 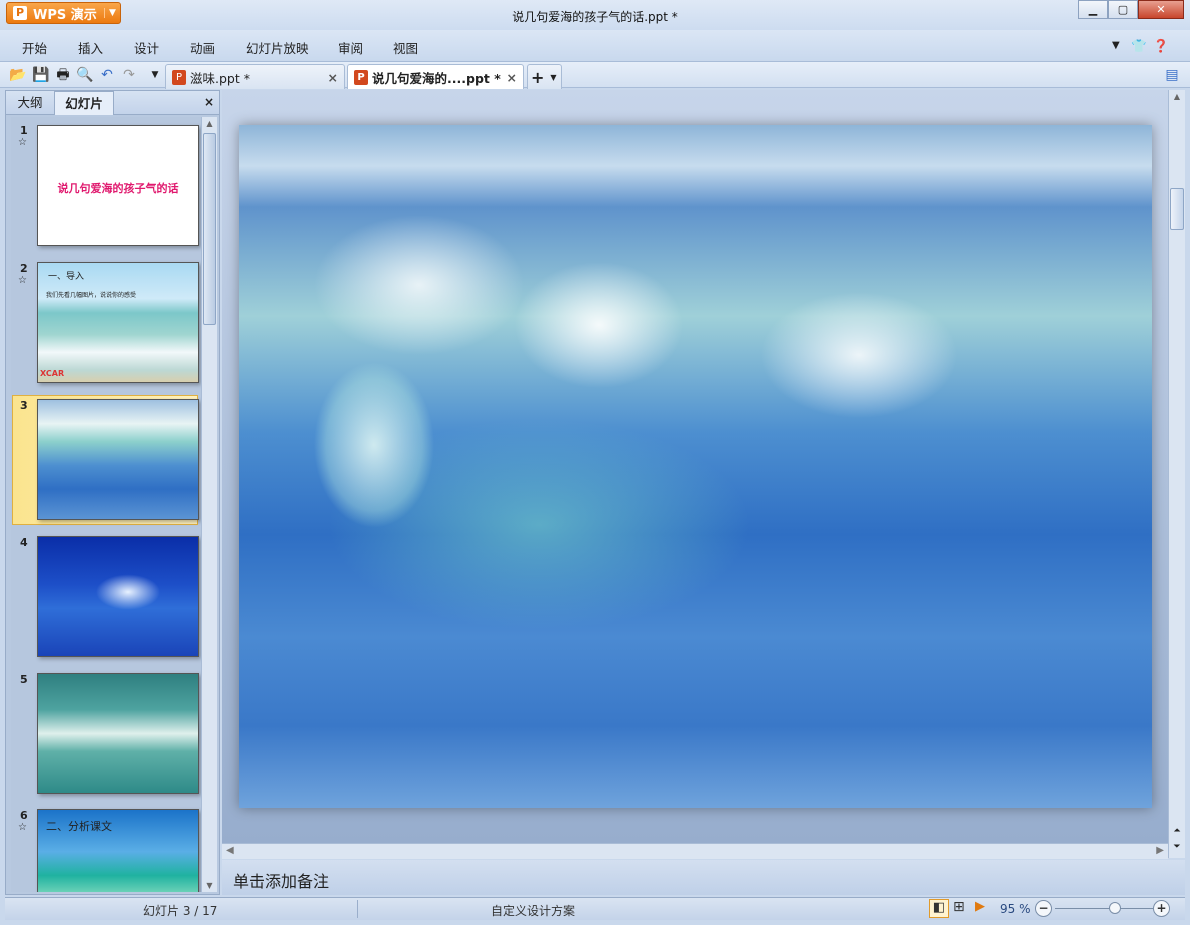 I want to click on slide-bullet: 我们先看几幅图片，说说你的感受, so click(x=91, y=295).